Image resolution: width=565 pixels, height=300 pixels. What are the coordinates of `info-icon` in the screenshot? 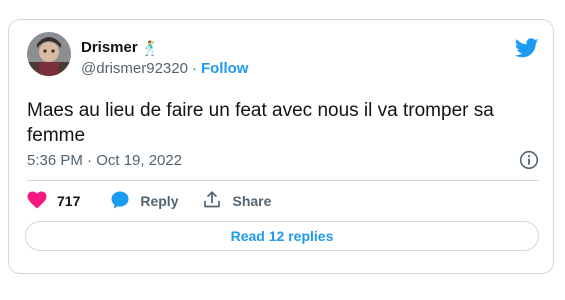 It's located at (529, 160).